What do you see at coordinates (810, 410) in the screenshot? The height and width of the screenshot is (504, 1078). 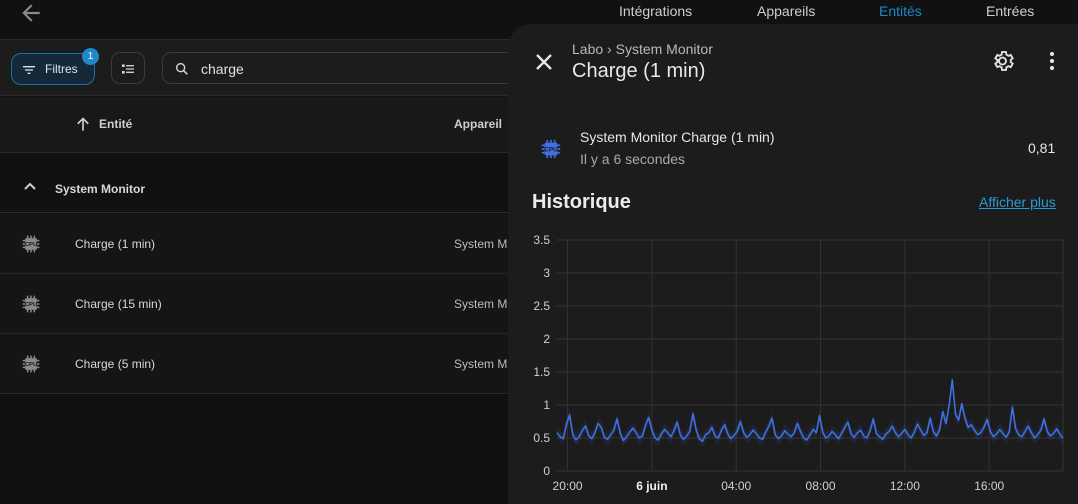 I see `series-band` at bounding box center [810, 410].